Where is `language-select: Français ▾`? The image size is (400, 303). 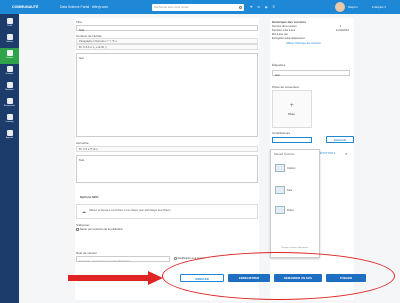
language-select: Français ▾ is located at coordinates (379, 7).